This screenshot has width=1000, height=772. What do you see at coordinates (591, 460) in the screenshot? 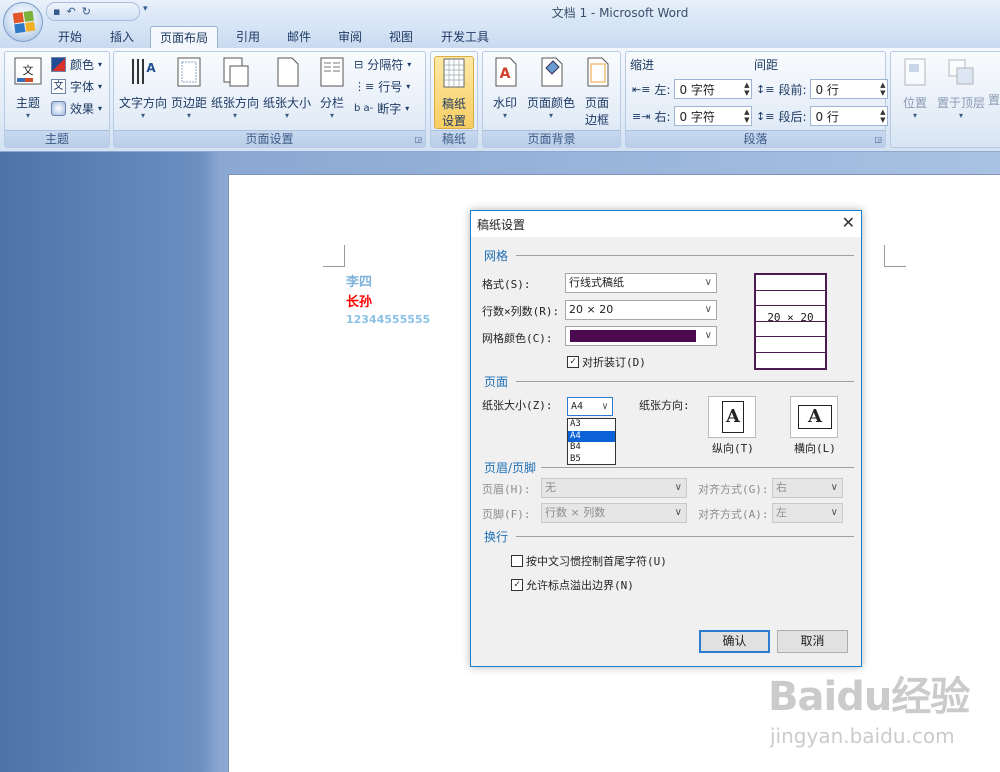
I see `paper-size-option: B5` at bounding box center [591, 460].